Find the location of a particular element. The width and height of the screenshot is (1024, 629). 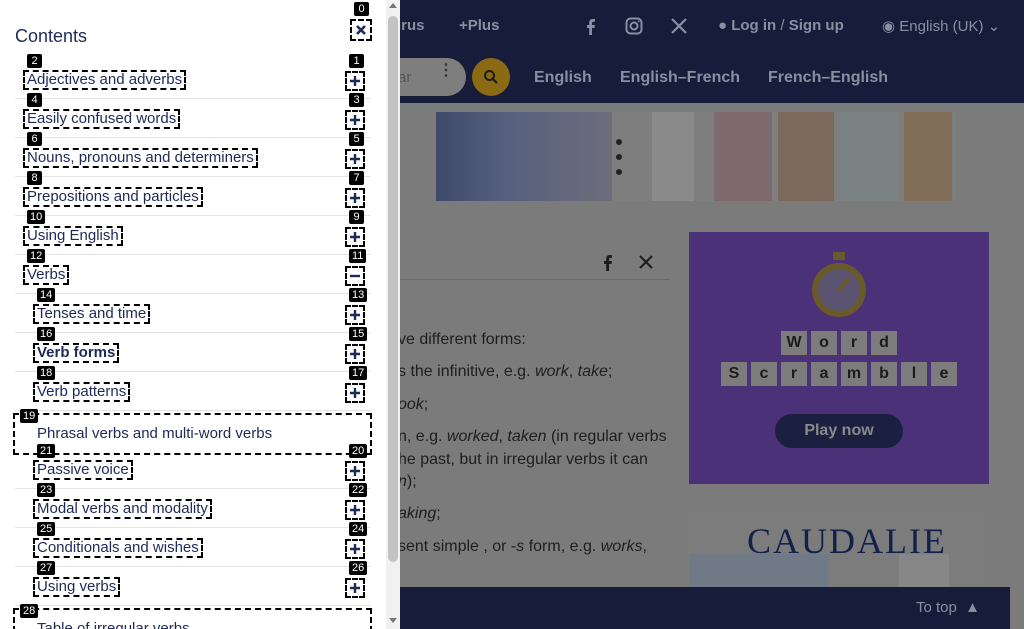

scrollbar is located at coordinates (393, 314).